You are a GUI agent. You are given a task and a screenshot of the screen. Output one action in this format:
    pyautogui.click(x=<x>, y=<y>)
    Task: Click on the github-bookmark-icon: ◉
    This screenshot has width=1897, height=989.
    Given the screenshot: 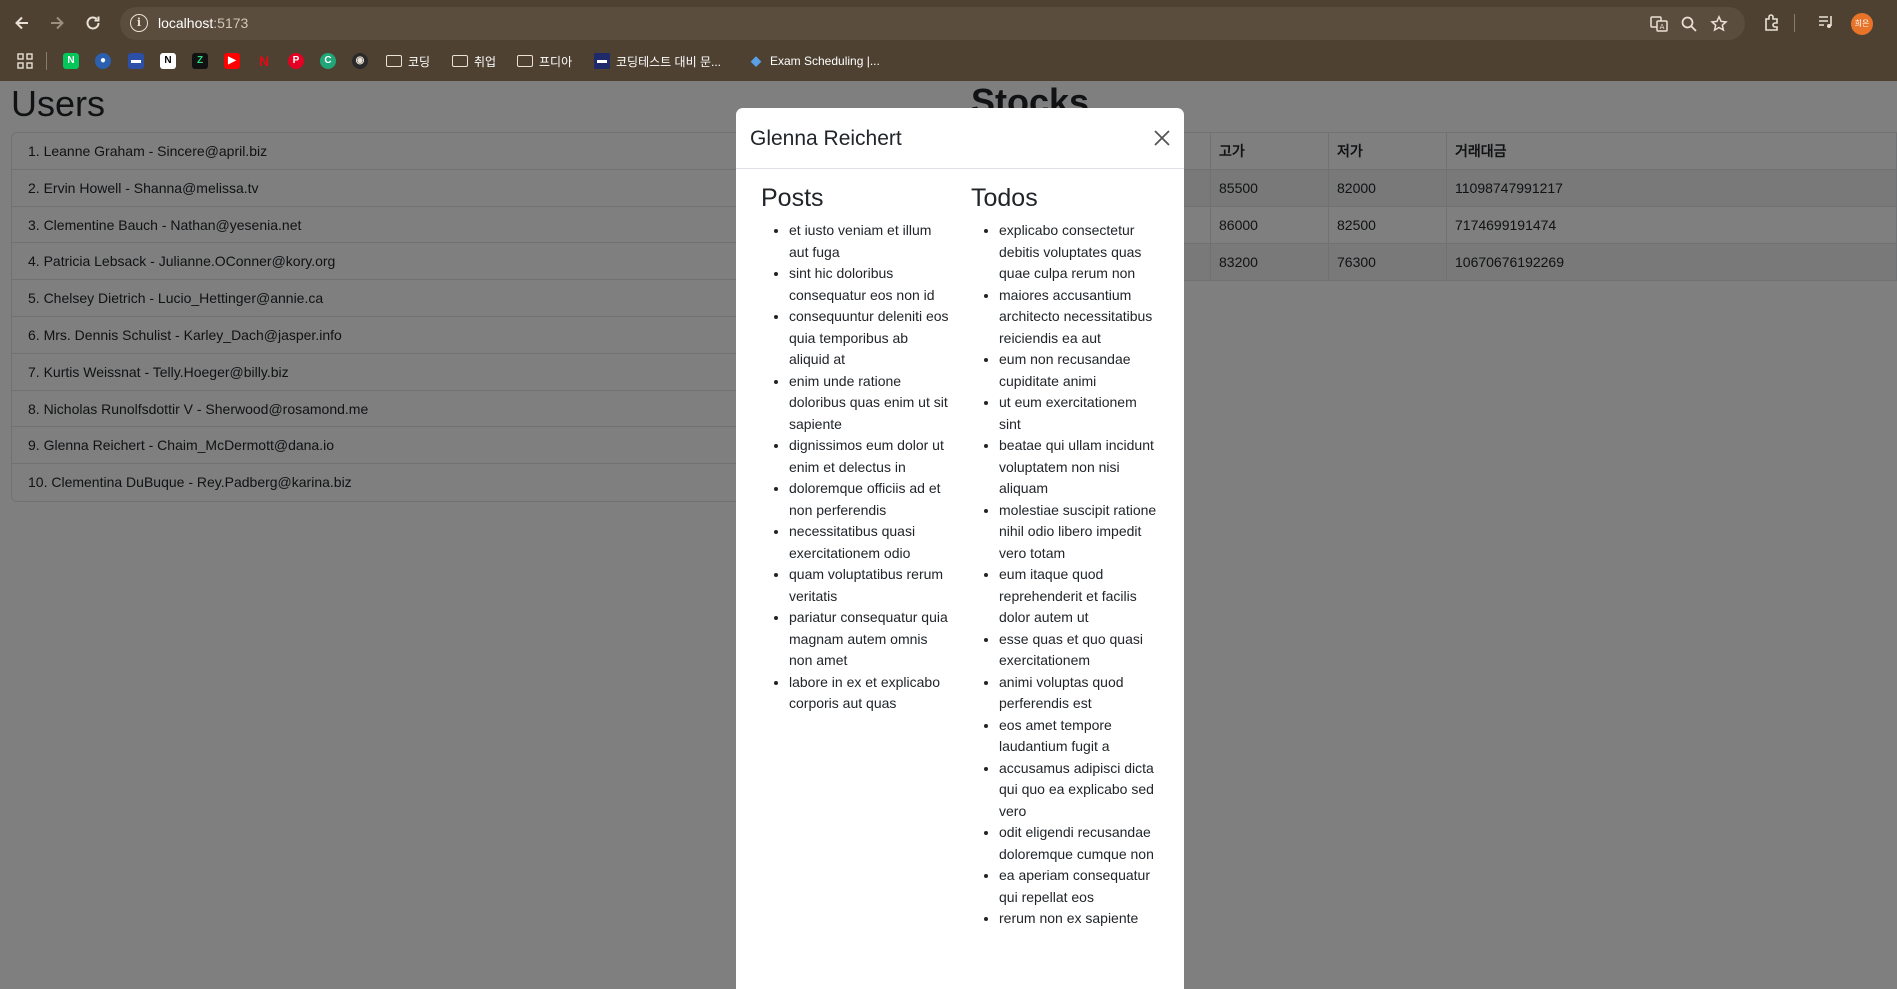 What is the action you would take?
    pyautogui.click(x=360, y=61)
    